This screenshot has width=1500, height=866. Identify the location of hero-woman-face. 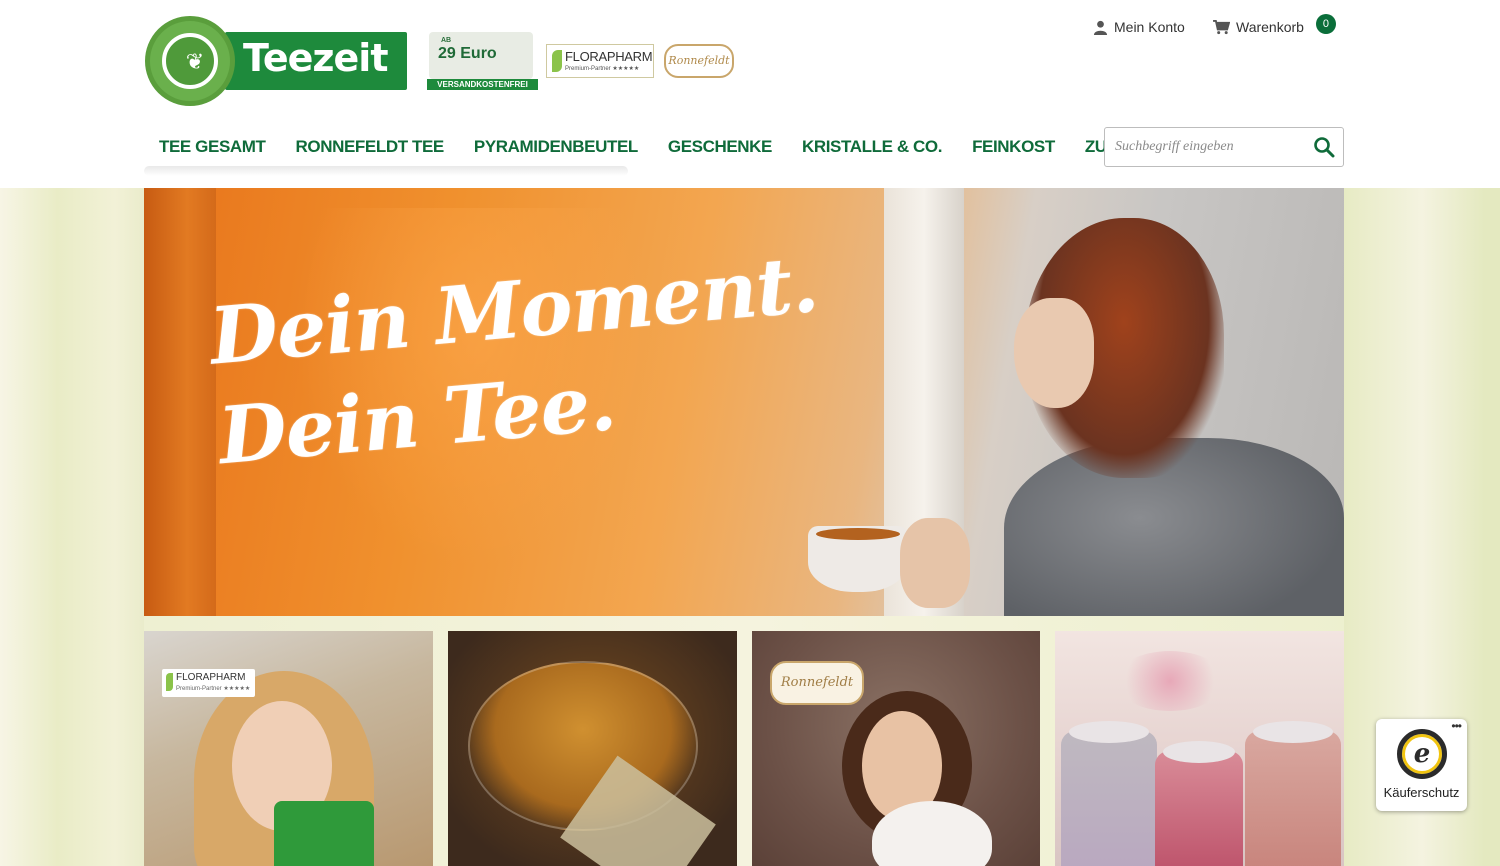
(1054, 353).